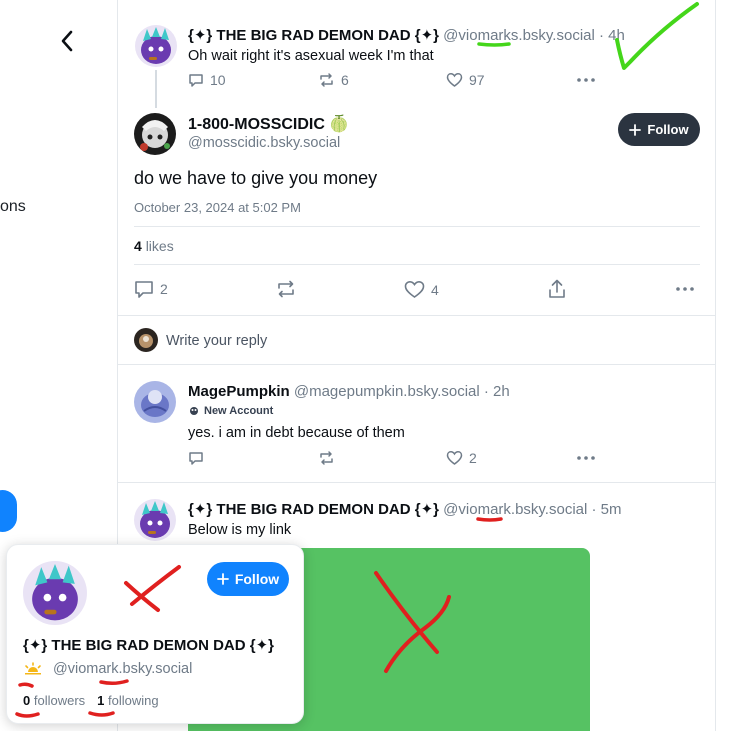 This screenshot has height=731, width=734. Describe the element at coordinates (152, 588) in the screenshot. I see `red-x-card` at that location.